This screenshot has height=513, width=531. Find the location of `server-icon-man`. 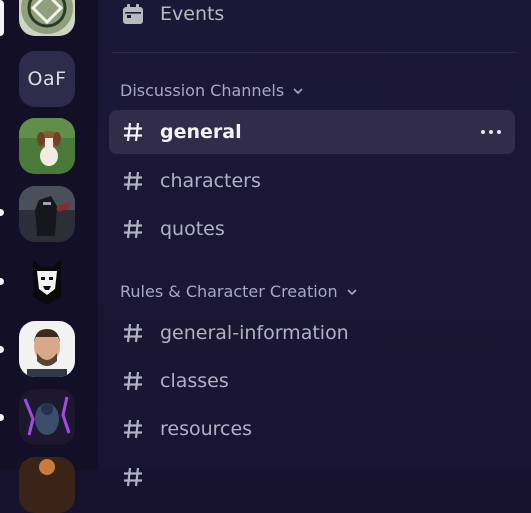

server-icon-man is located at coordinates (47, 349).